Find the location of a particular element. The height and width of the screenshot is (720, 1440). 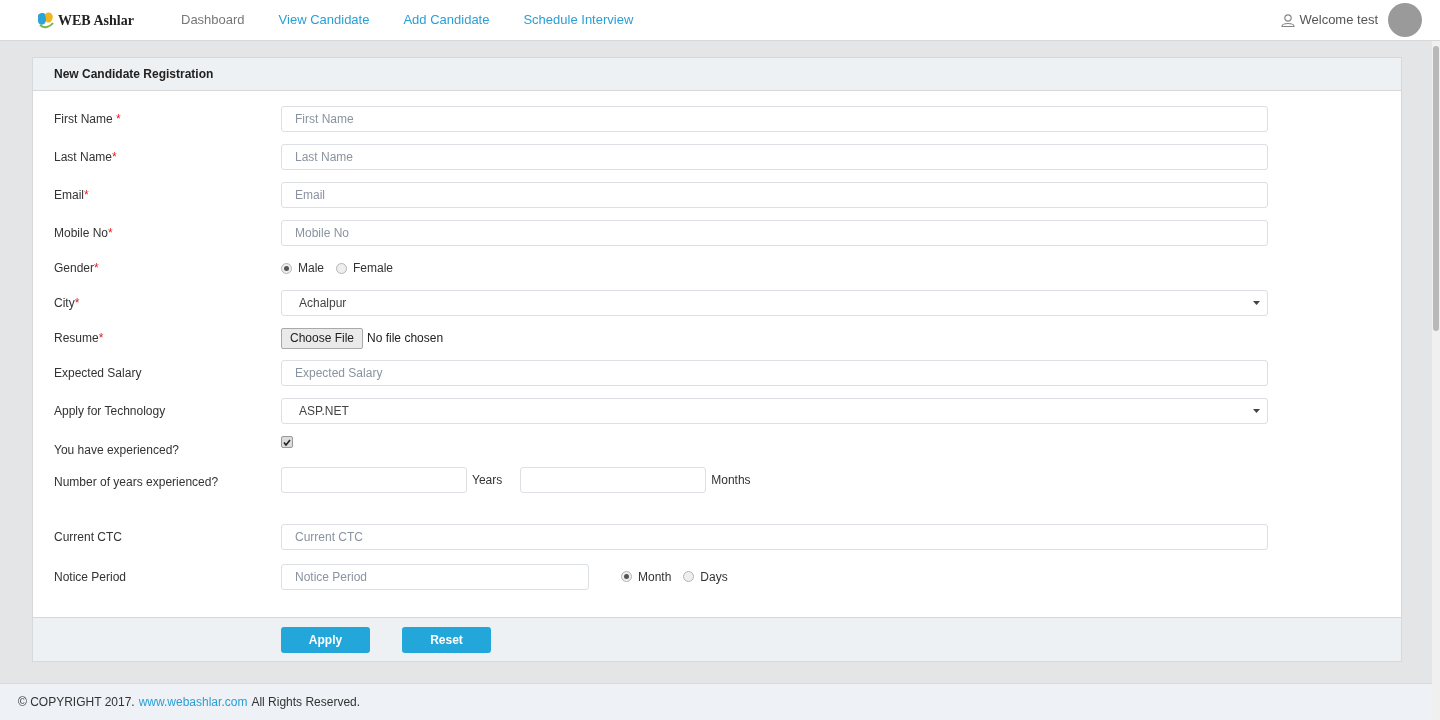

field-label: Gender* is located at coordinates (77, 268).